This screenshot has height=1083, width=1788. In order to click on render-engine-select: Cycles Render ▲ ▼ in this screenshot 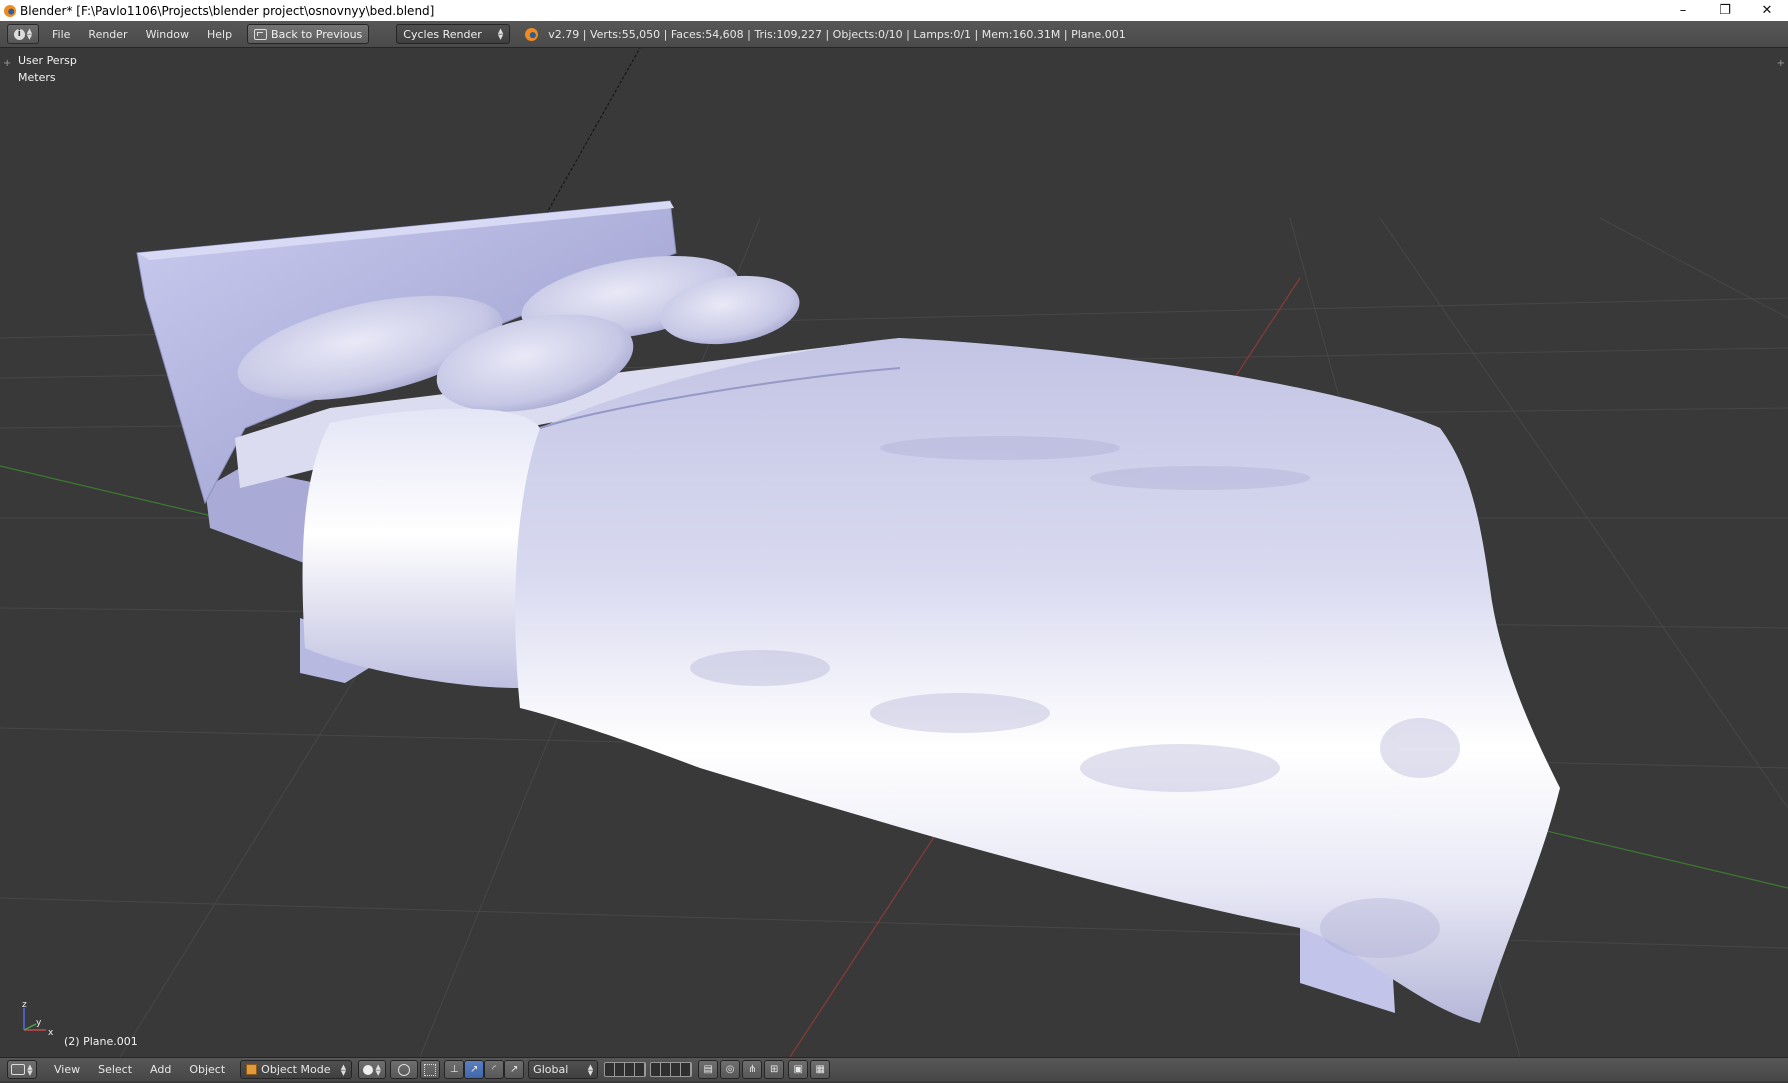, I will do `click(453, 34)`.